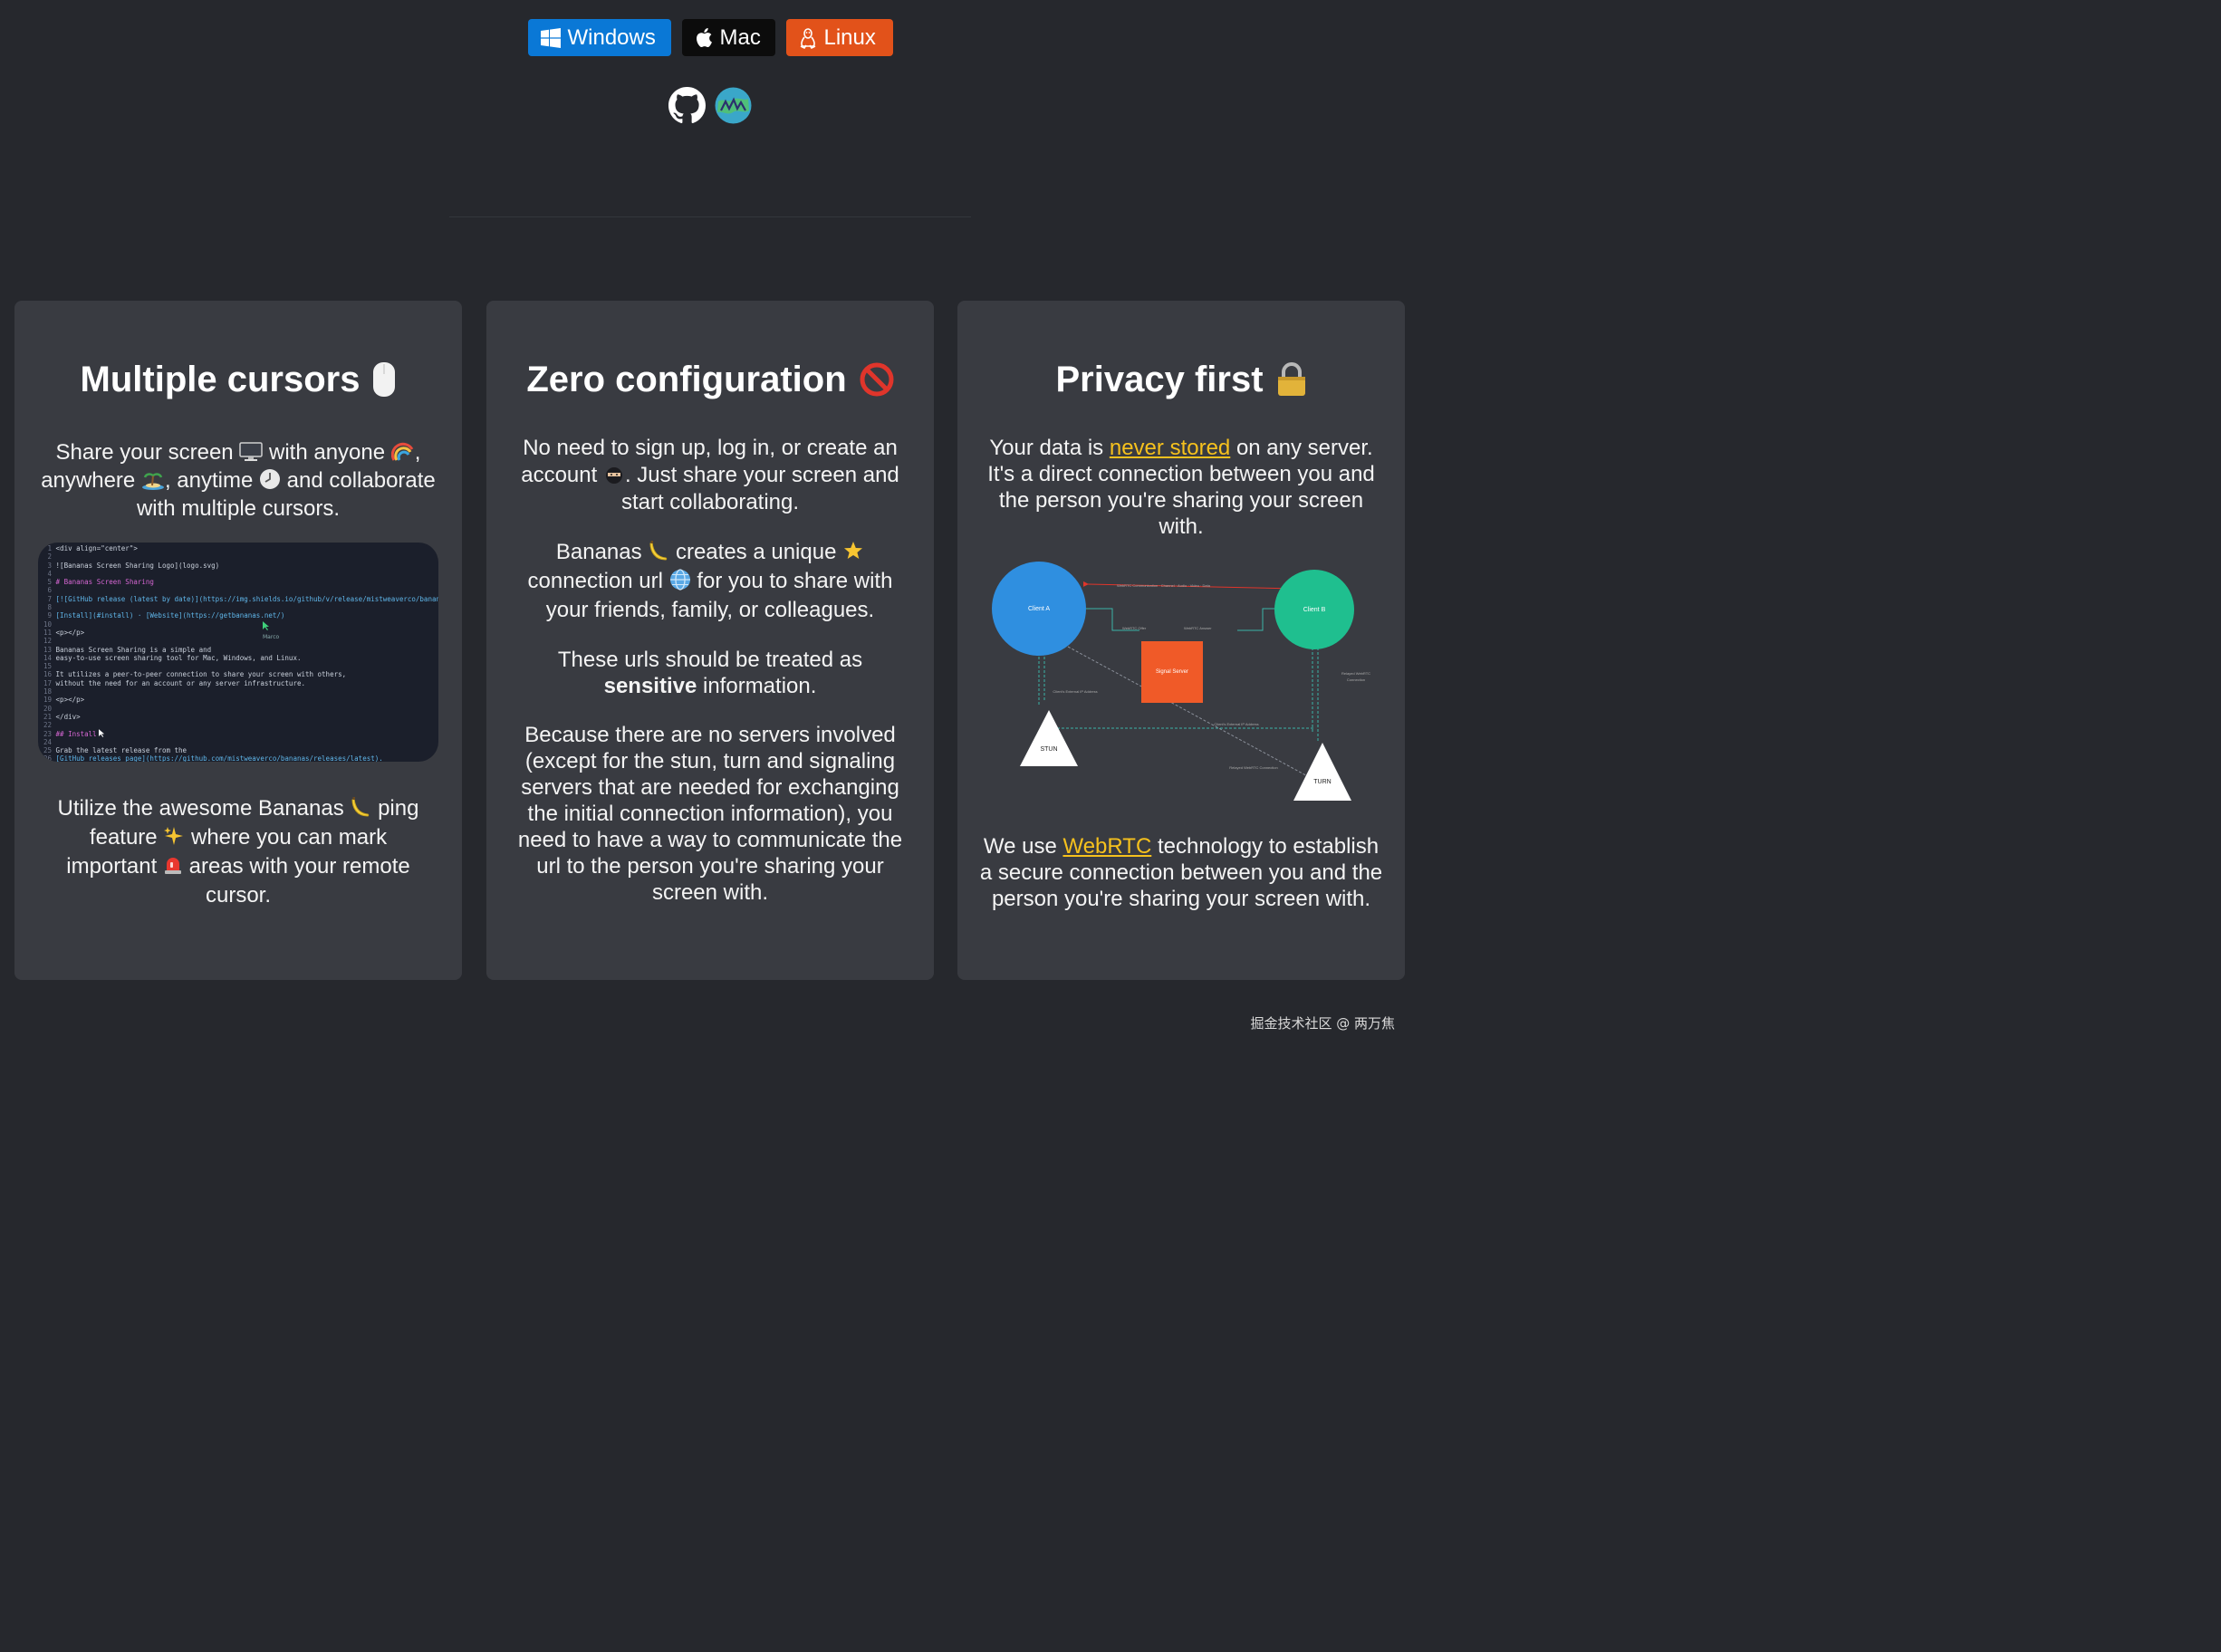  I want to click on code-line-number: 3, so click(49, 565).